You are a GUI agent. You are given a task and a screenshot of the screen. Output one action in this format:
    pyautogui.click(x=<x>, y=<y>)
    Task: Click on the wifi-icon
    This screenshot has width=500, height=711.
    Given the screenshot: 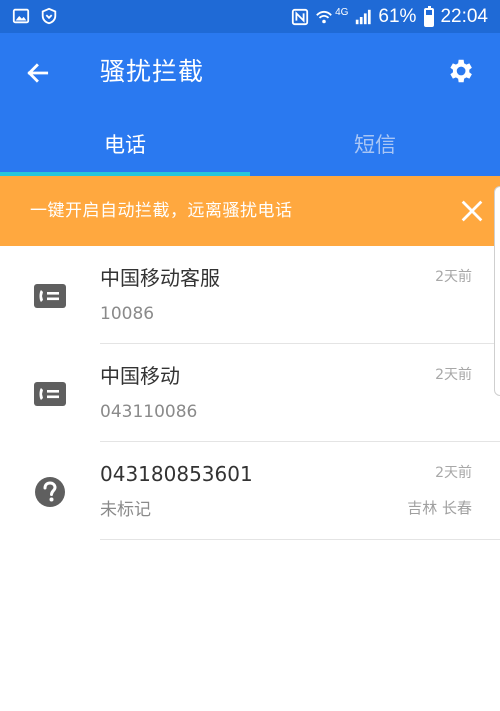 What is the action you would take?
    pyautogui.click(x=324, y=17)
    